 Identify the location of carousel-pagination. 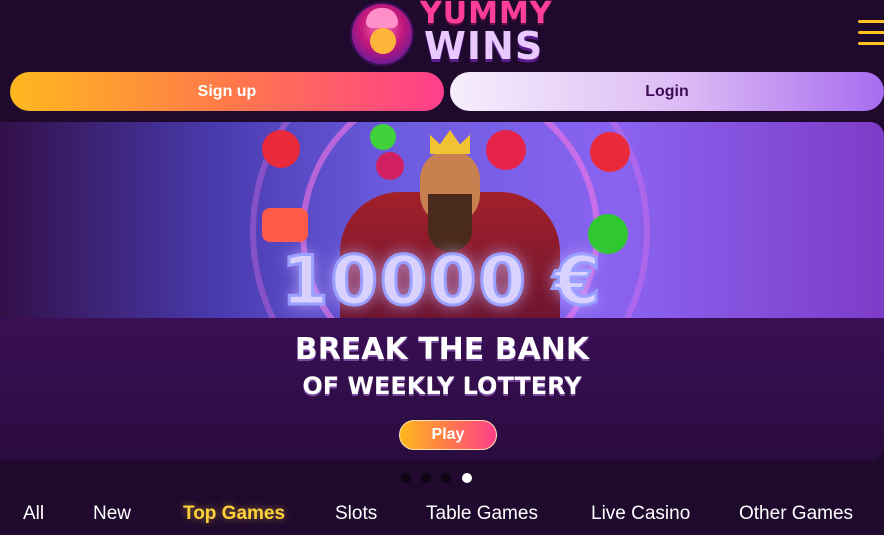
(441, 479).